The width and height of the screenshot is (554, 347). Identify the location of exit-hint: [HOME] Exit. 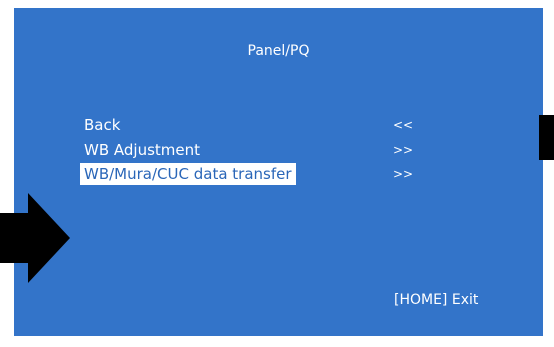
(436, 300).